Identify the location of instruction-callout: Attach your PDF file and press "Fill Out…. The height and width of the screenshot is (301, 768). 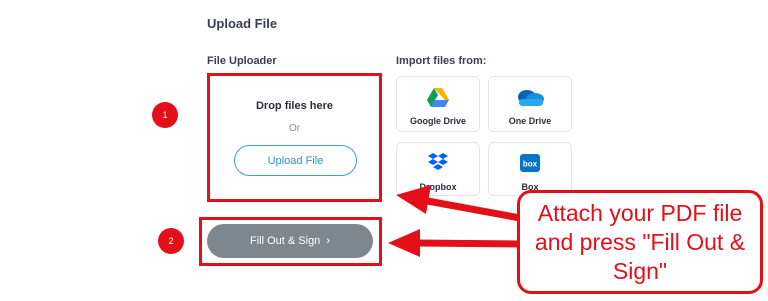
(640, 242).